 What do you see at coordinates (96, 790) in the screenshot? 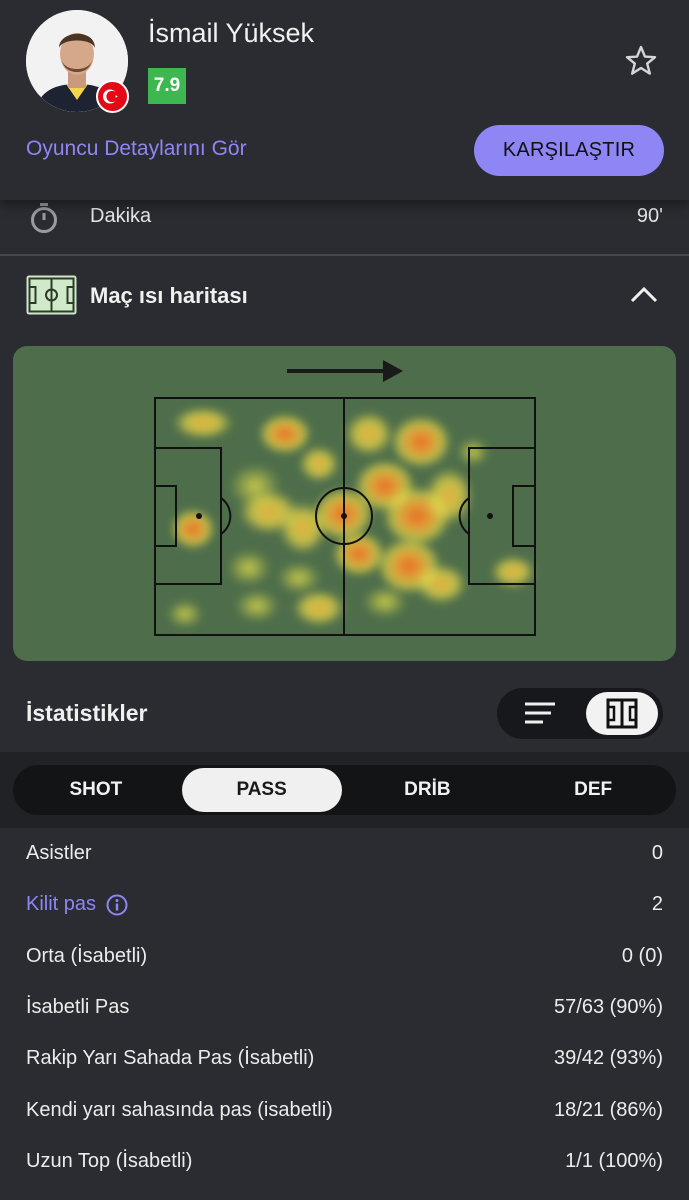
I see `tab-shot: SHOT` at bounding box center [96, 790].